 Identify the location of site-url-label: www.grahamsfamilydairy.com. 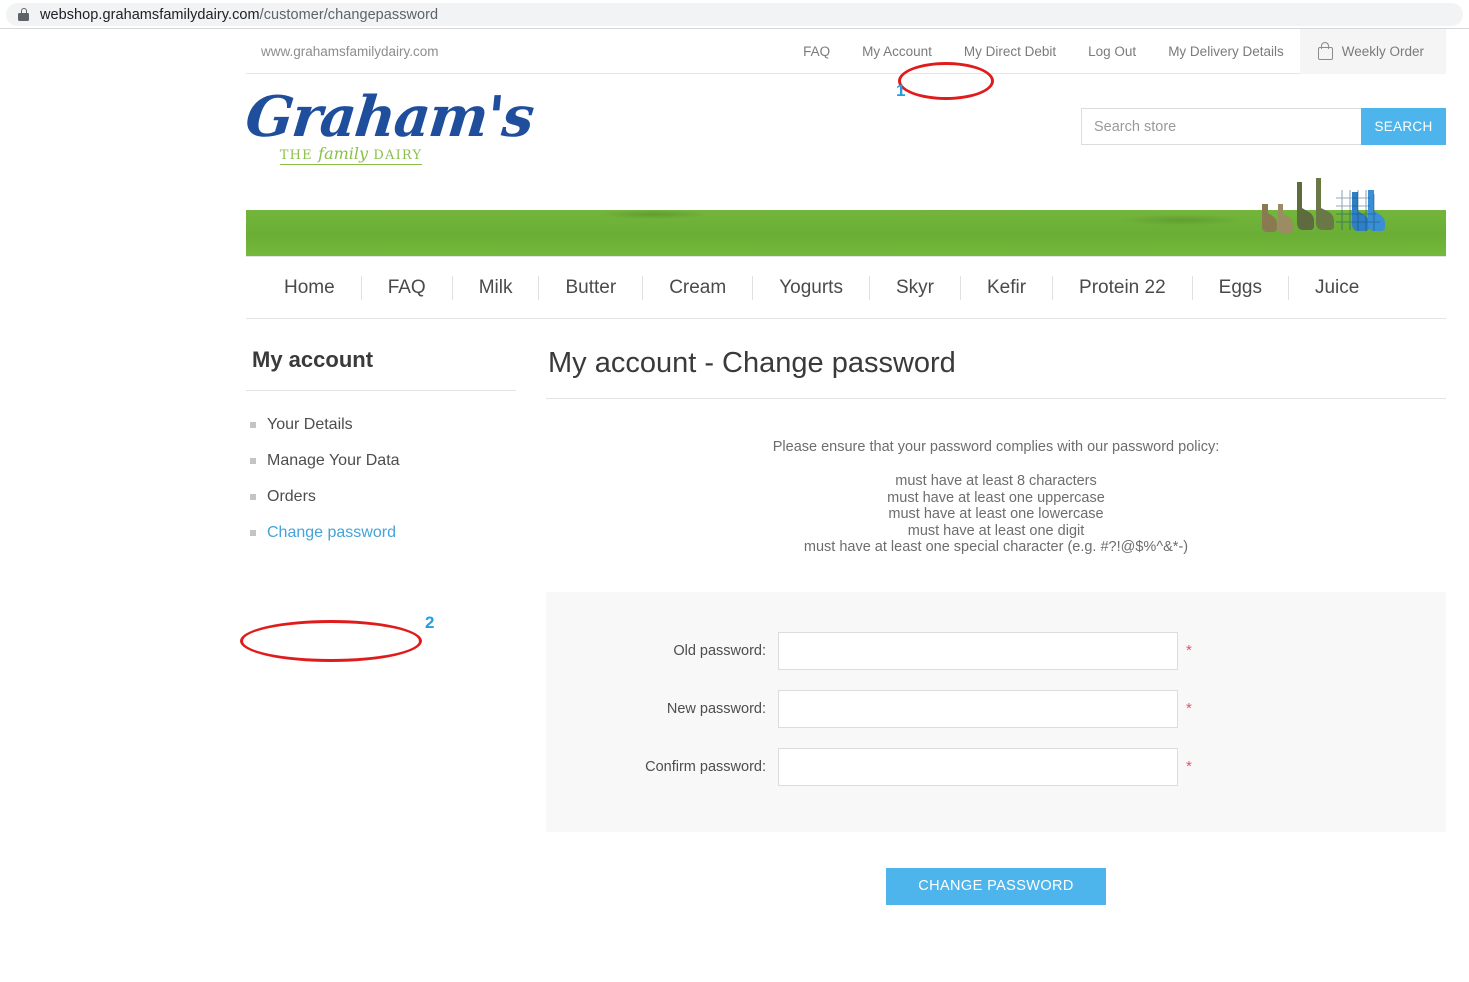
(350, 51).